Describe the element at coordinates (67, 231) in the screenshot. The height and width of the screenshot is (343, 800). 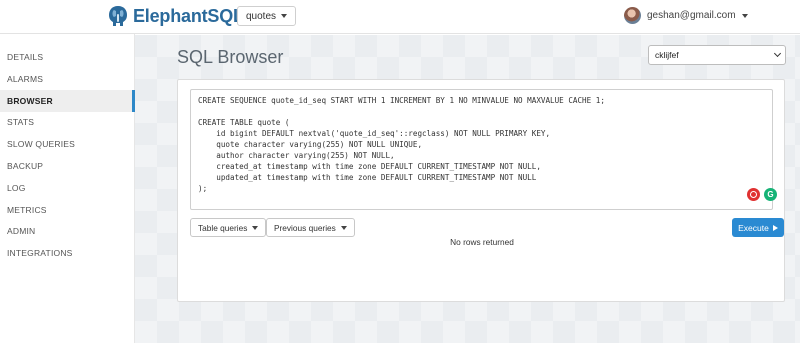
I see `sidebar-item-admin: ADMIN` at that location.